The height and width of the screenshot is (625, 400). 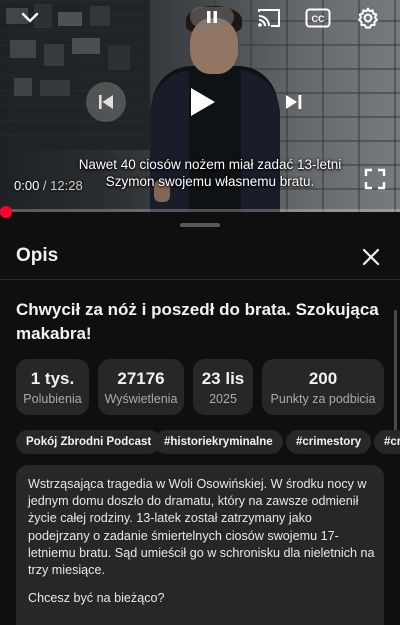 I want to click on description-cta: Chcesz być na bieżąco?, so click(x=96, y=598).